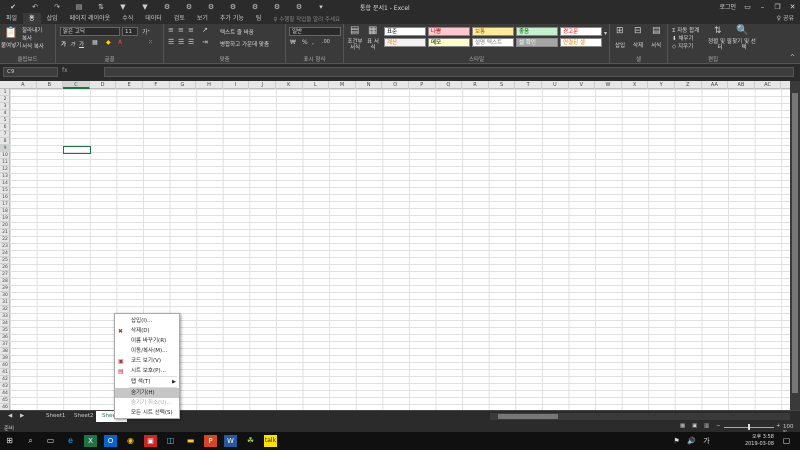 Image resolution: width=800 pixels, height=450 pixels. What do you see at coordinates (5, 358) in the screenshot?
I see `row-header: 39` at bounding box center [5, 358].